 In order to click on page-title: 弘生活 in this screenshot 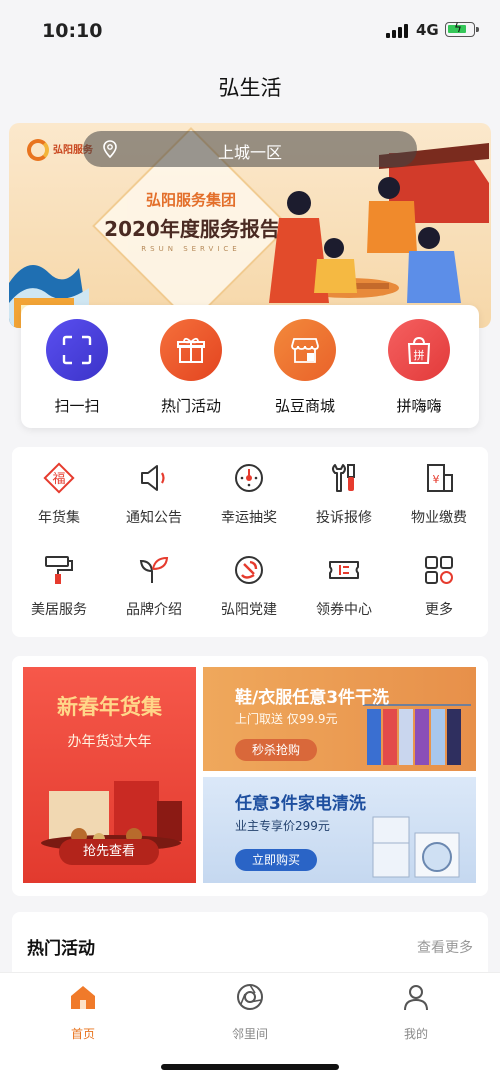, I will do `click(250, 88)`.